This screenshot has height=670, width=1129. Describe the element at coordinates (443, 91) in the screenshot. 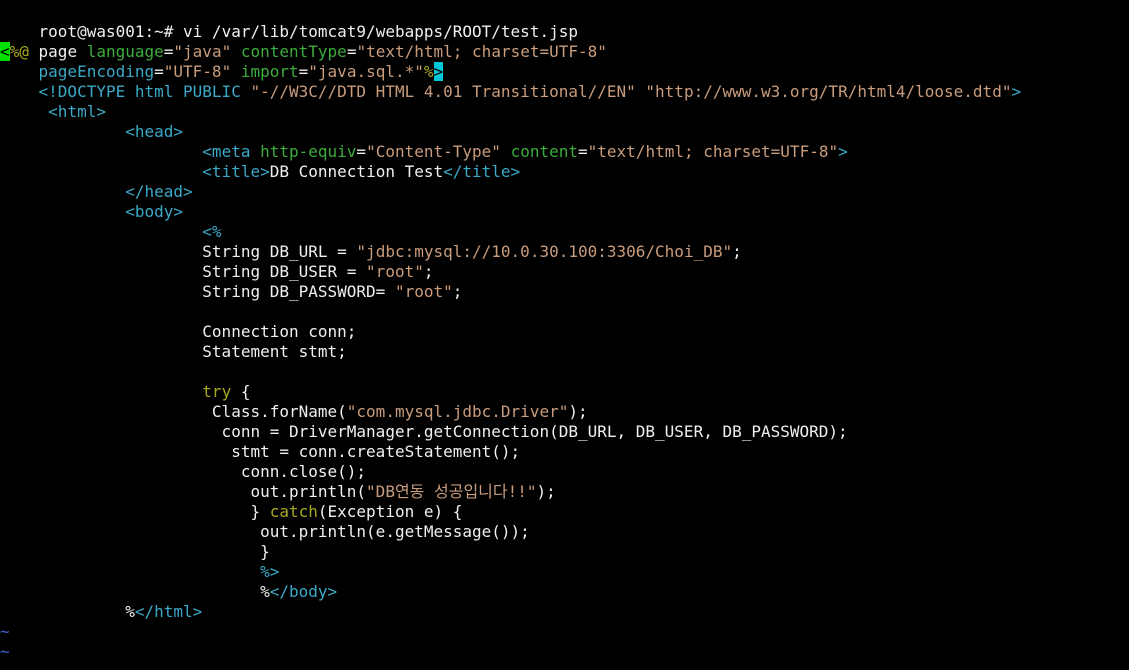

I see `code-token-string: "-//W3C//DTD HTML 4.01 Transitional//EN"` at that location.